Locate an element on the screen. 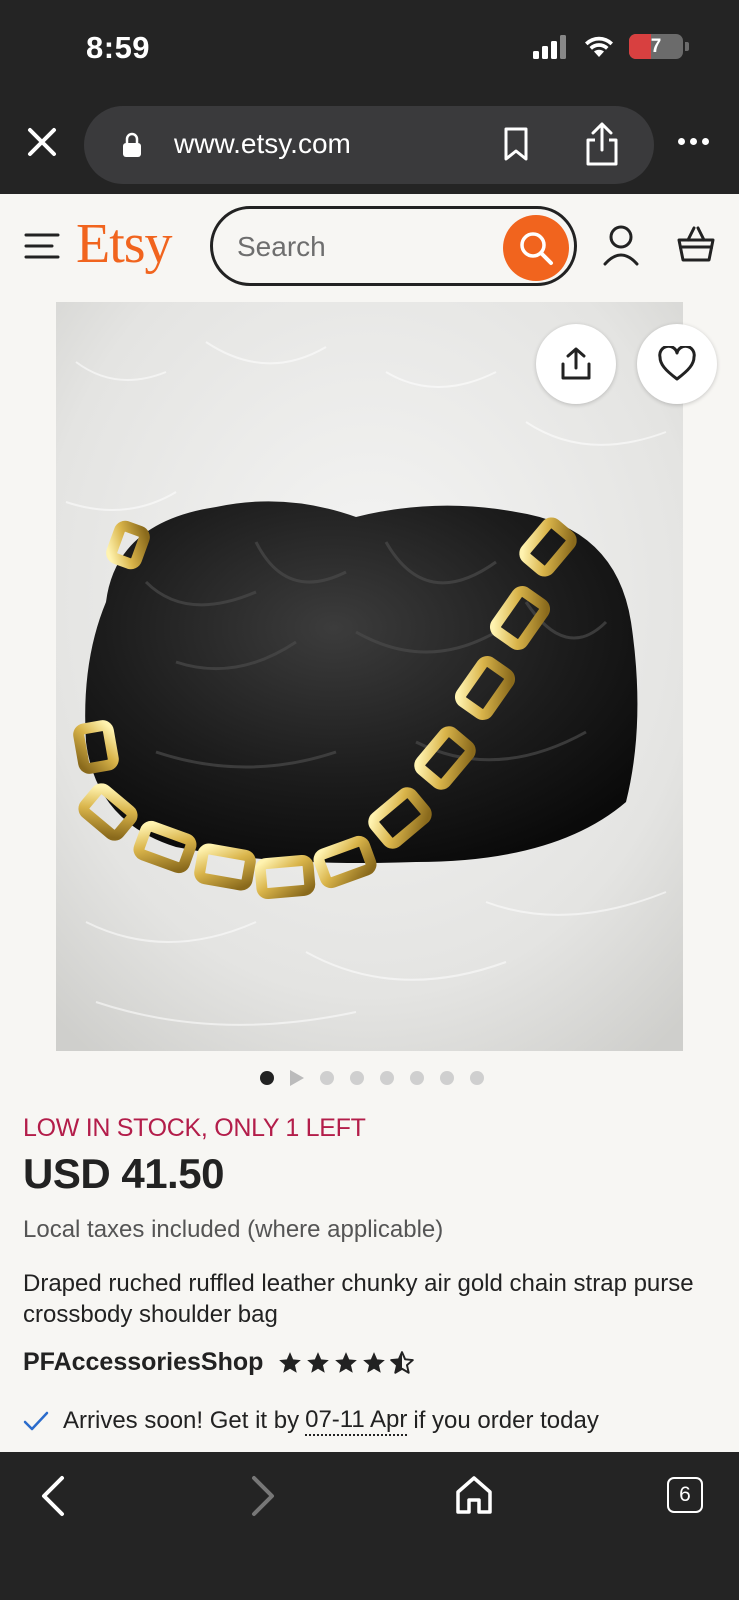  more-options-icon is located at coordinates (693, 141).